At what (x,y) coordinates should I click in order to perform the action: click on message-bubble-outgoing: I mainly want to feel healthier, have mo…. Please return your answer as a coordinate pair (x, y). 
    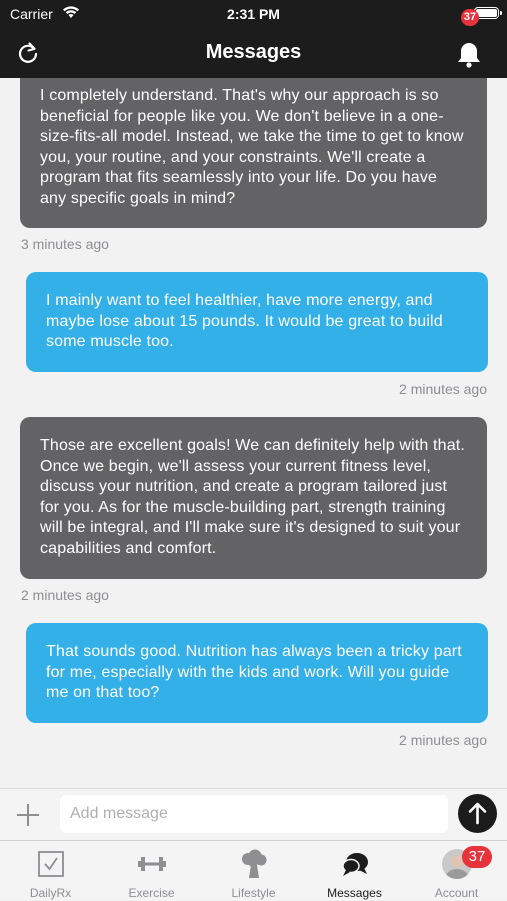
    Looking at the image, I should click on (257, 322).